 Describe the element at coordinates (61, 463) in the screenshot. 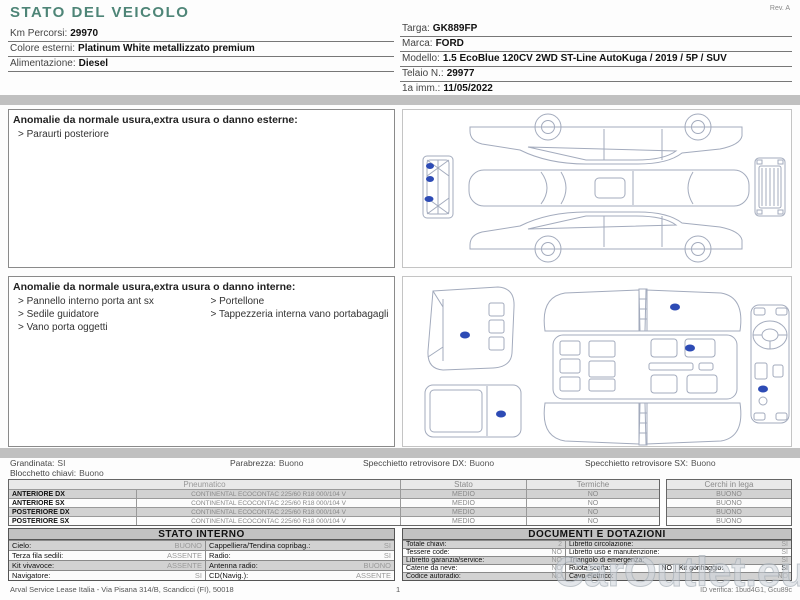

I see `condition-value: SI` at that location.